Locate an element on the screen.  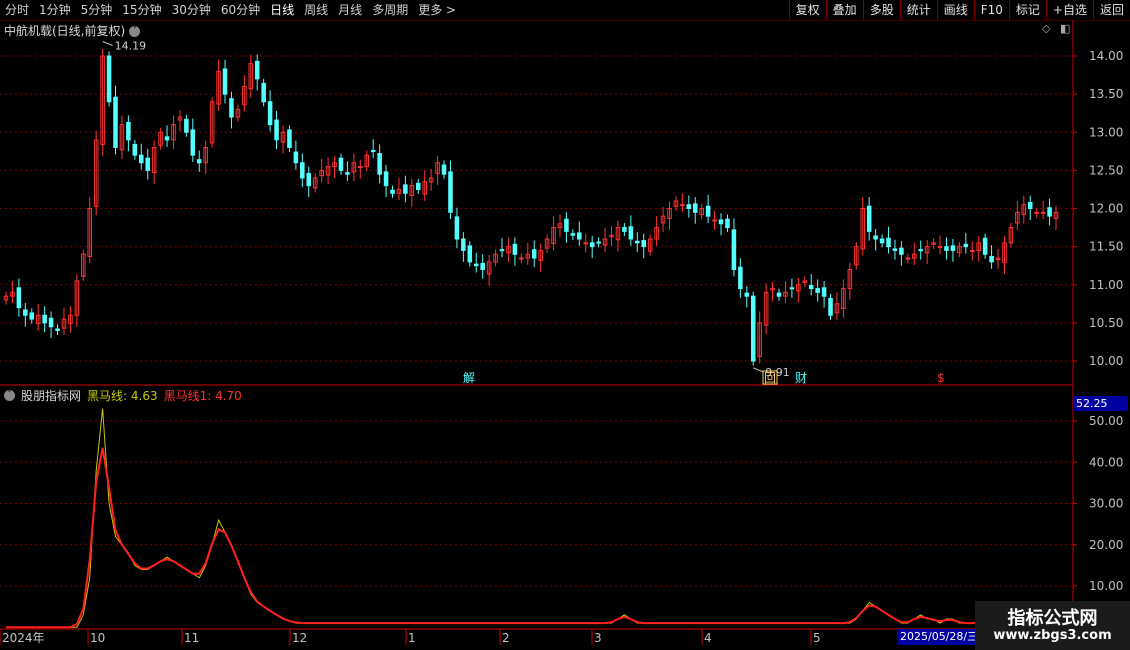
price-tick-label: 12.00 is located at coordinates (1106, 209).